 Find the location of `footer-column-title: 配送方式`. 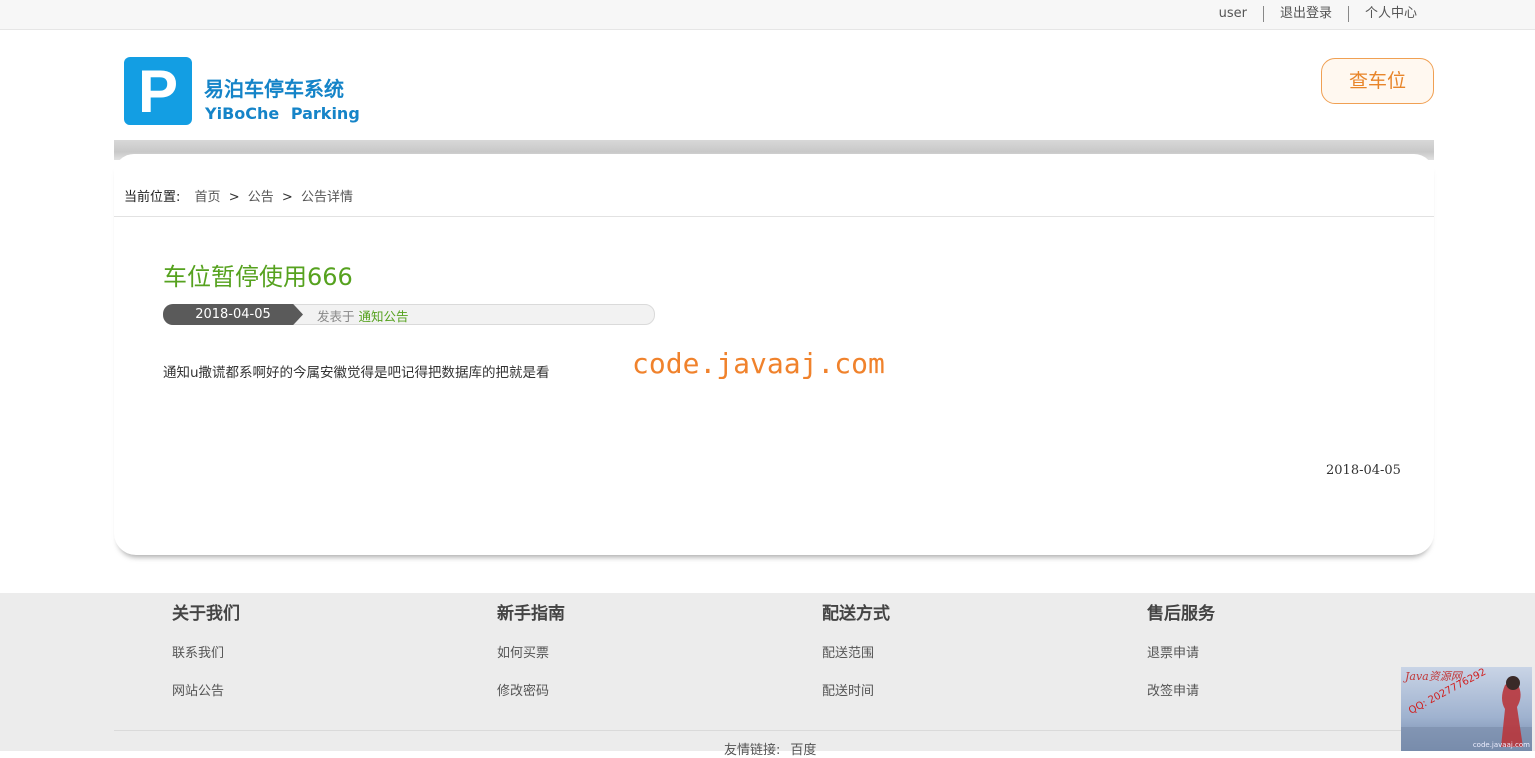

footer-column-title: 配送方式 is located at coordinates (856, 614).